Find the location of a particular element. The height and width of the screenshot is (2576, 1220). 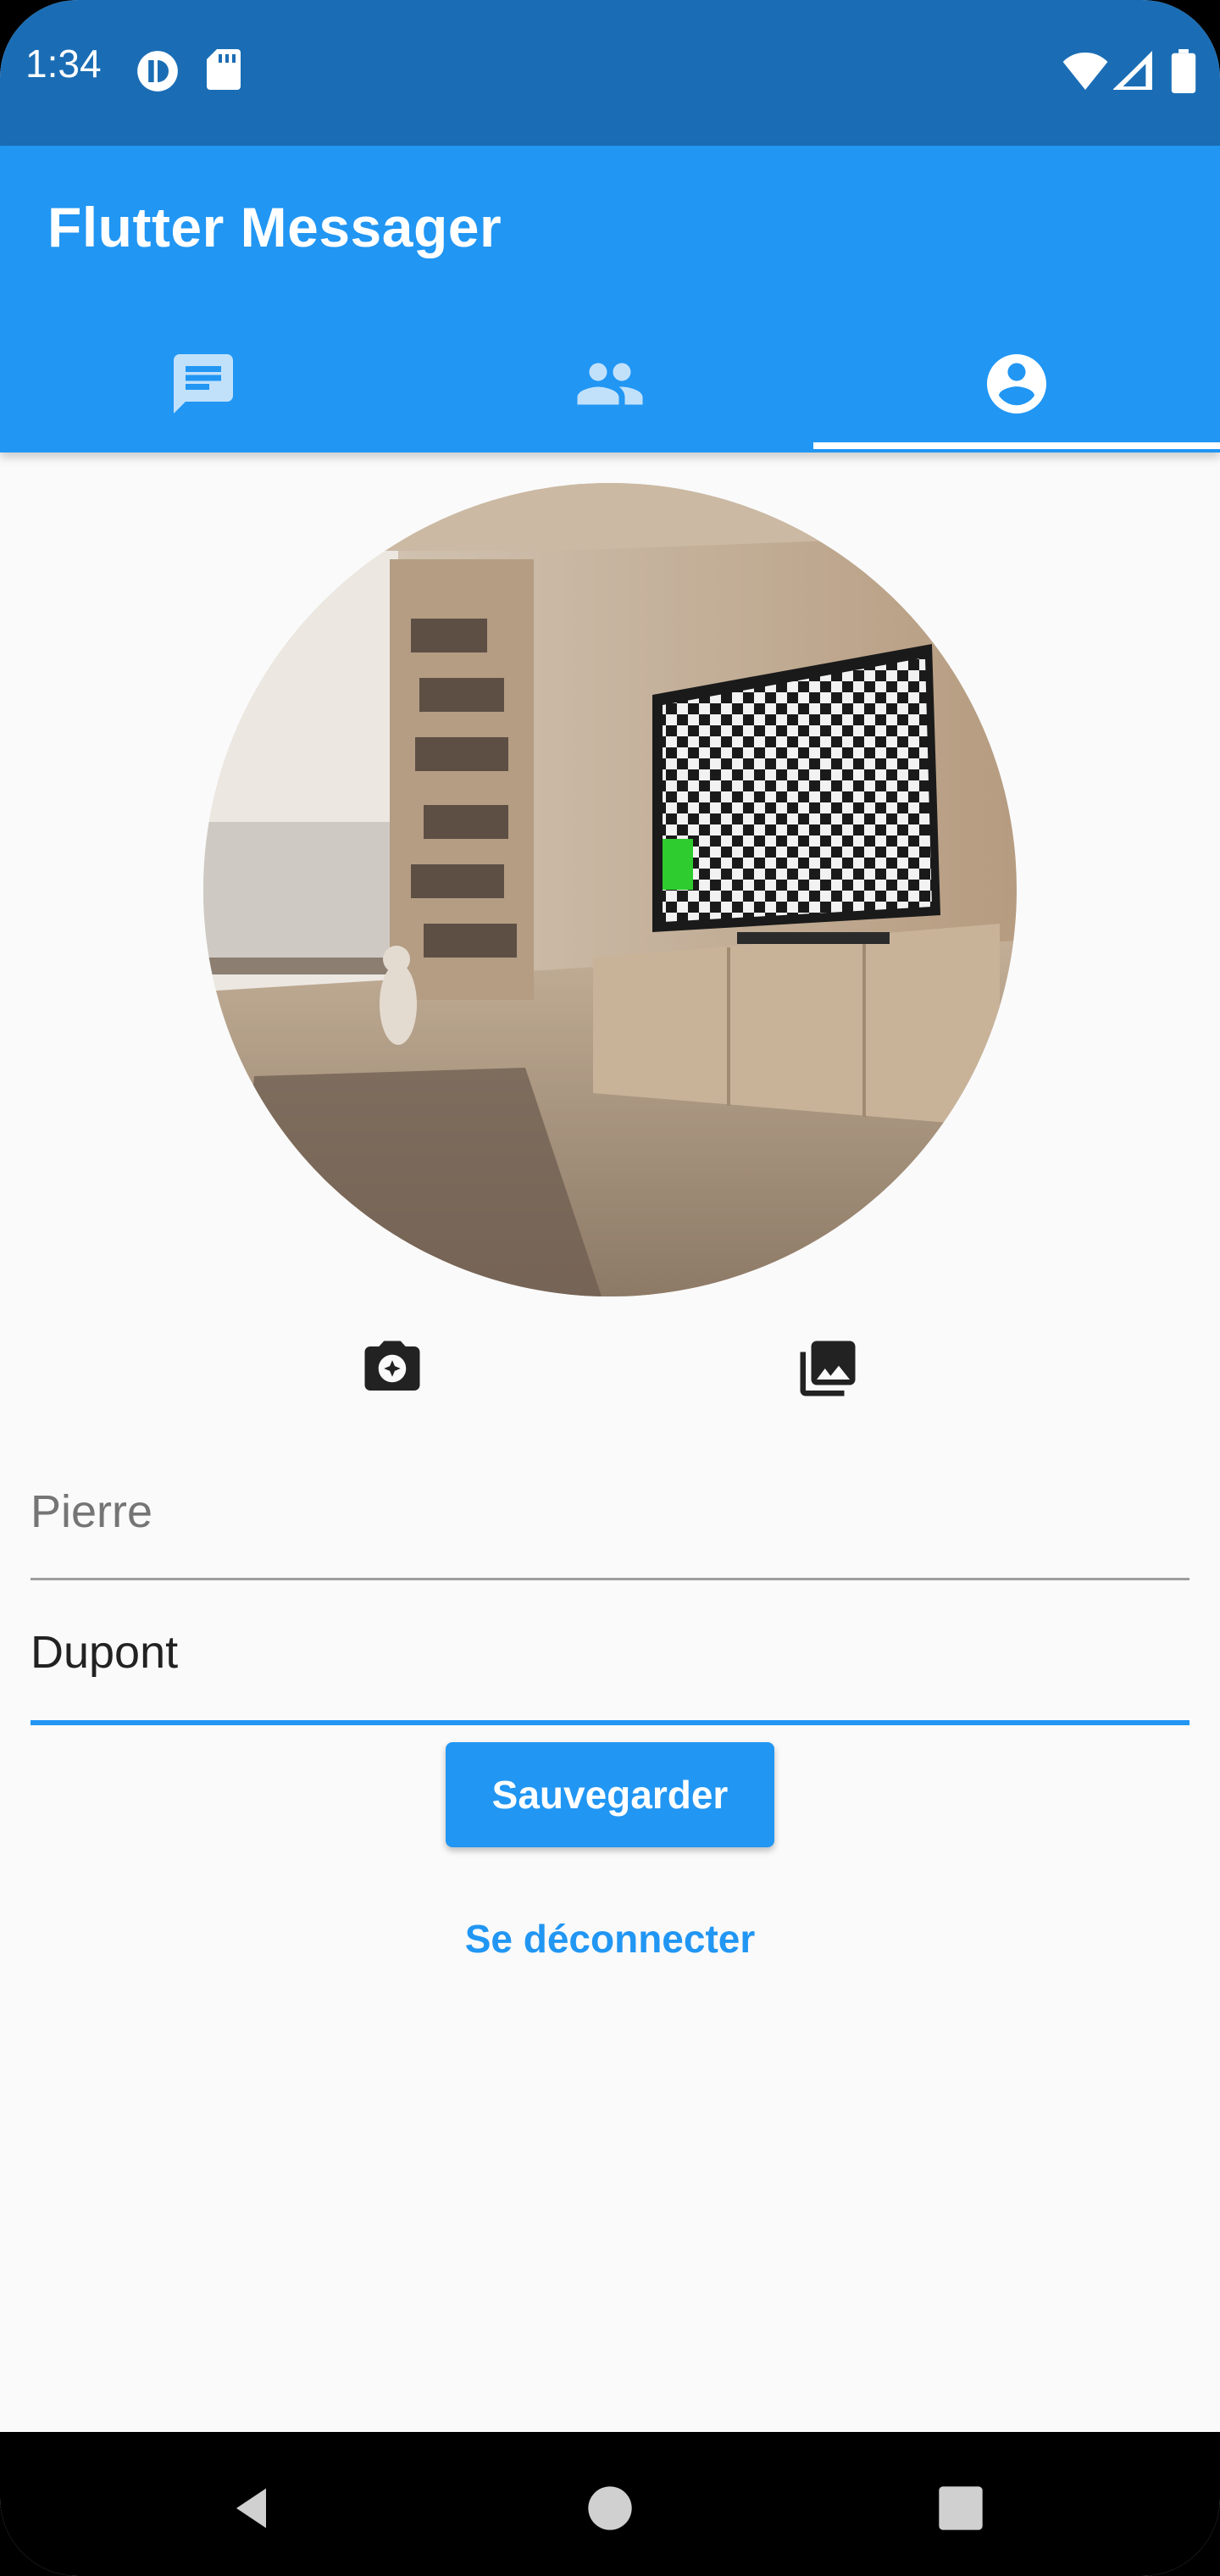

camera-icon is located at coordinates (392, 1366).